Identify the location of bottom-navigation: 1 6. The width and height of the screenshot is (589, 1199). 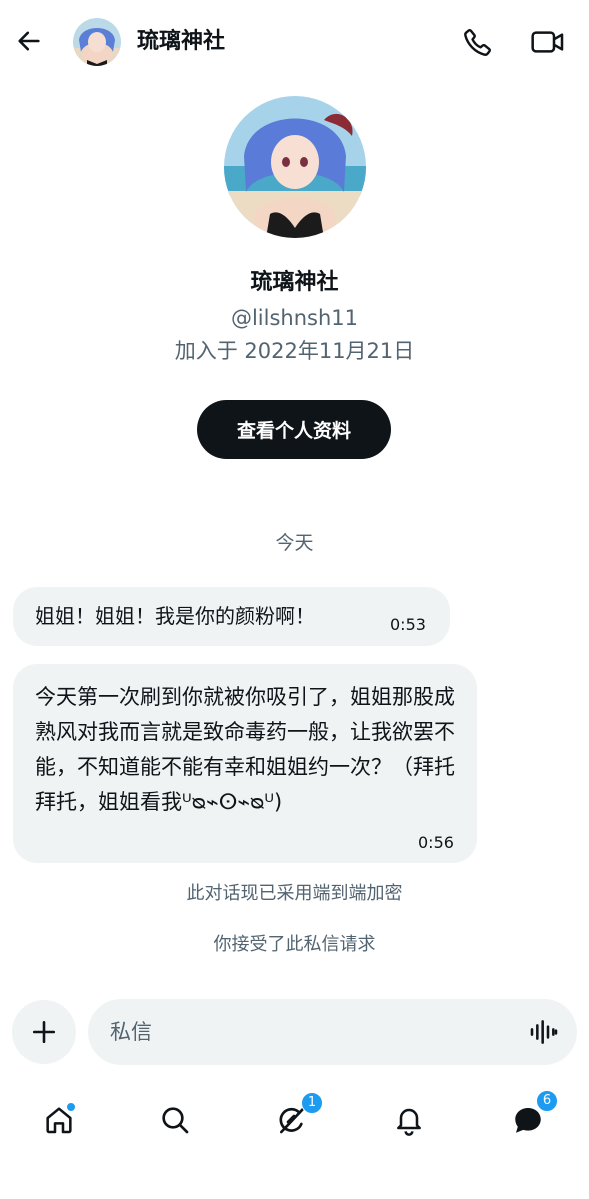
(294, 1139).